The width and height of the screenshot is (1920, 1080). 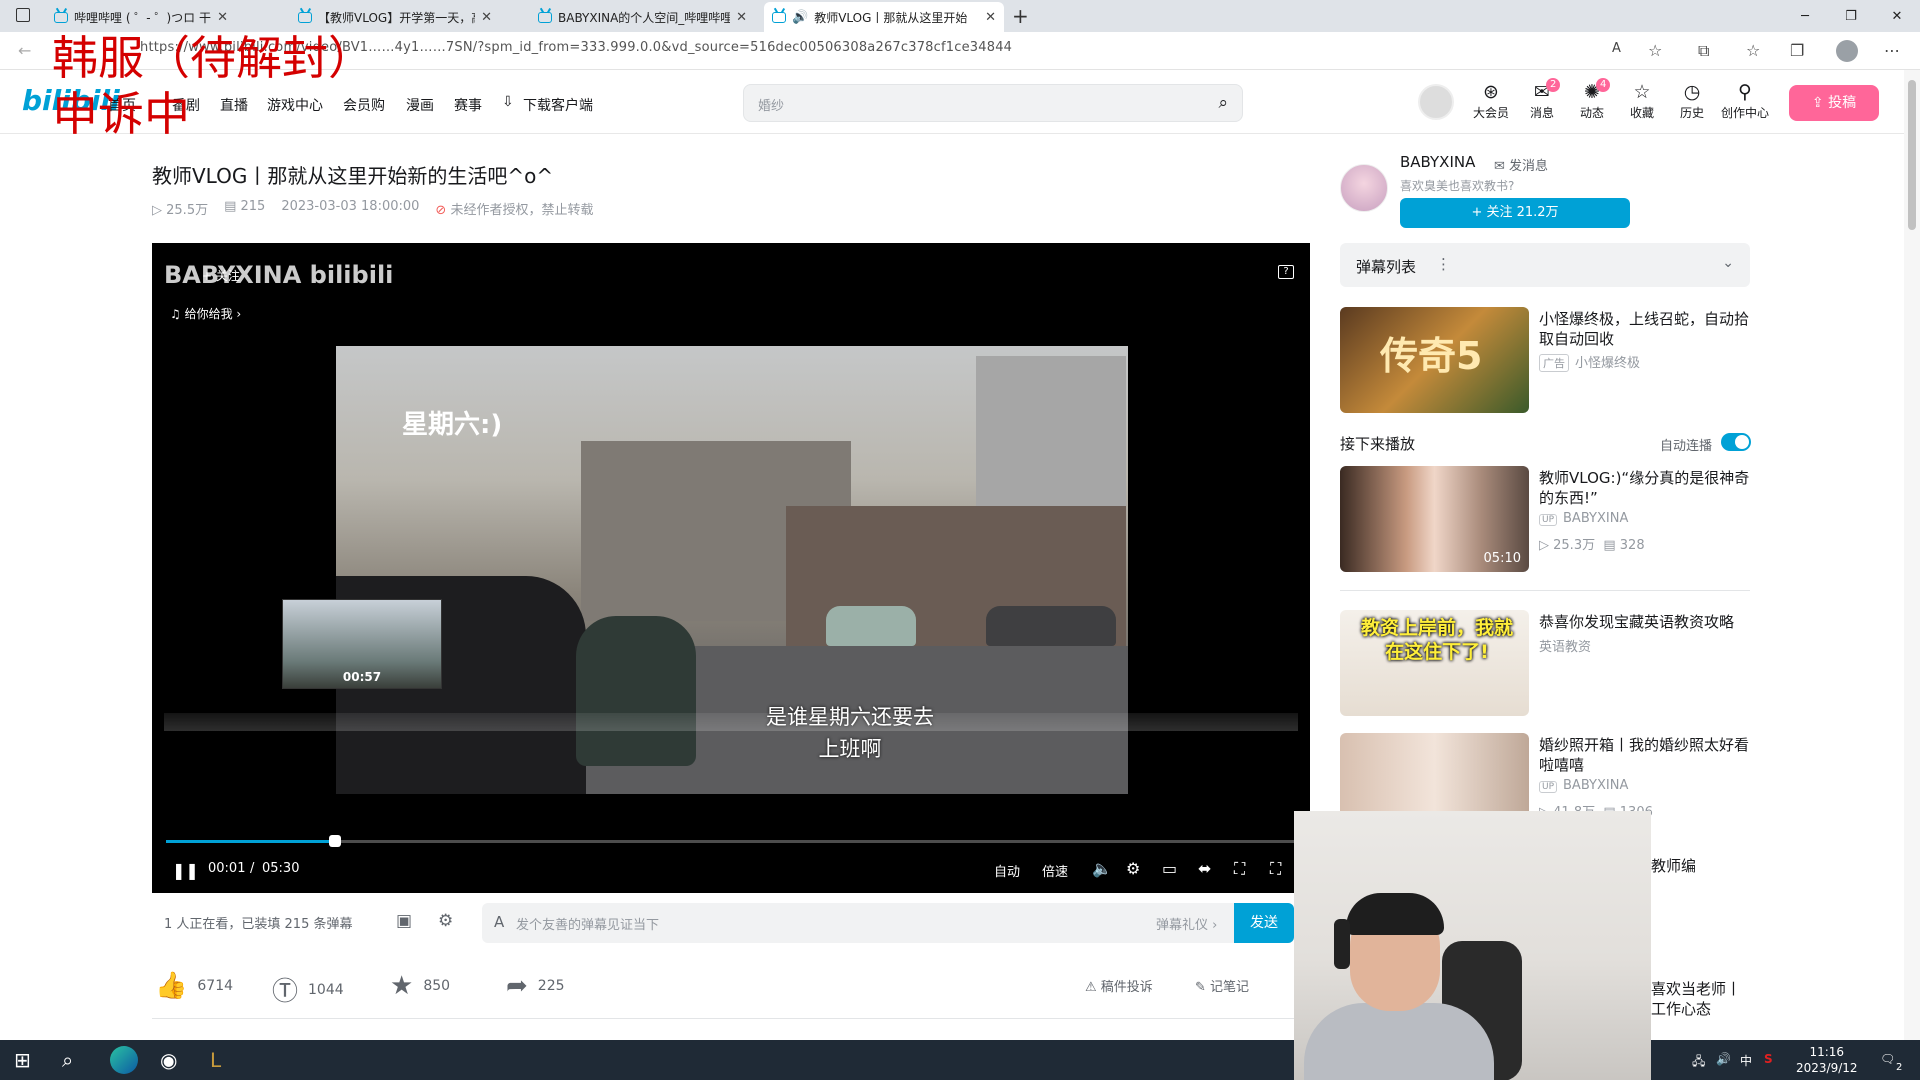 I want to click on coin-button: Ⓣ 1044, so click(x=308, y=989).